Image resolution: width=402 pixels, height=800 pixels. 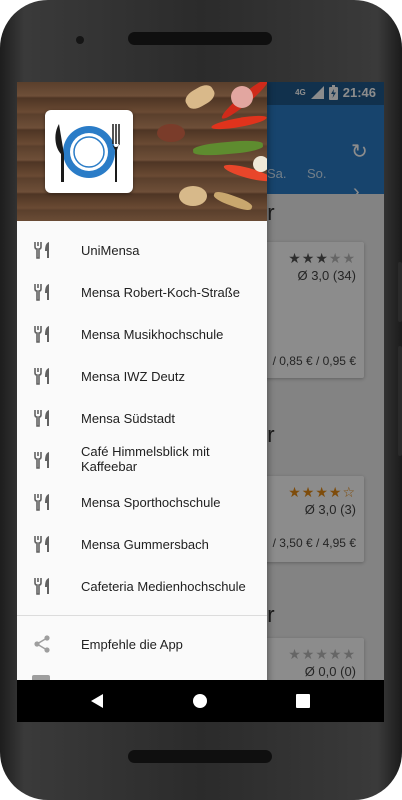 I want to click on drawer-item-mensa-sporthochschule: Mensa Sporthochschule, so click(x=142, y=502).